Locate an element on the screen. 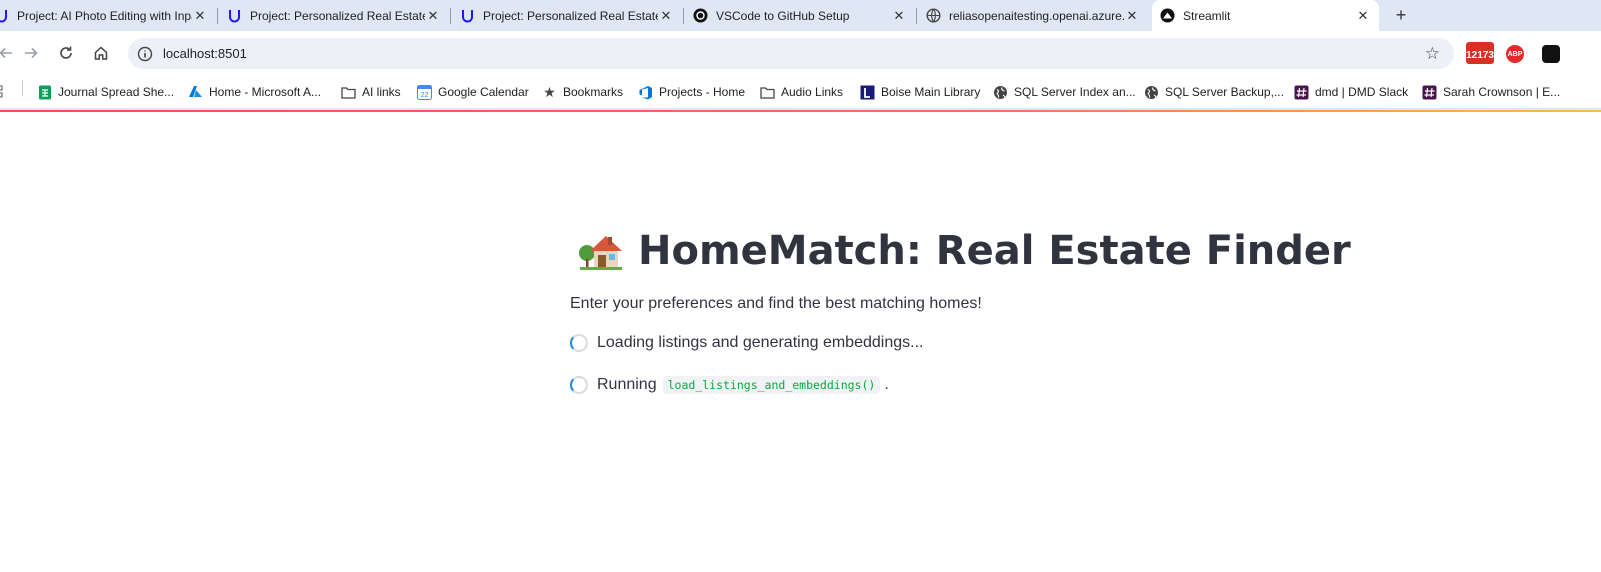  status-running-code: load_listings_and_embeddings() is located at coordinates (771, 385).